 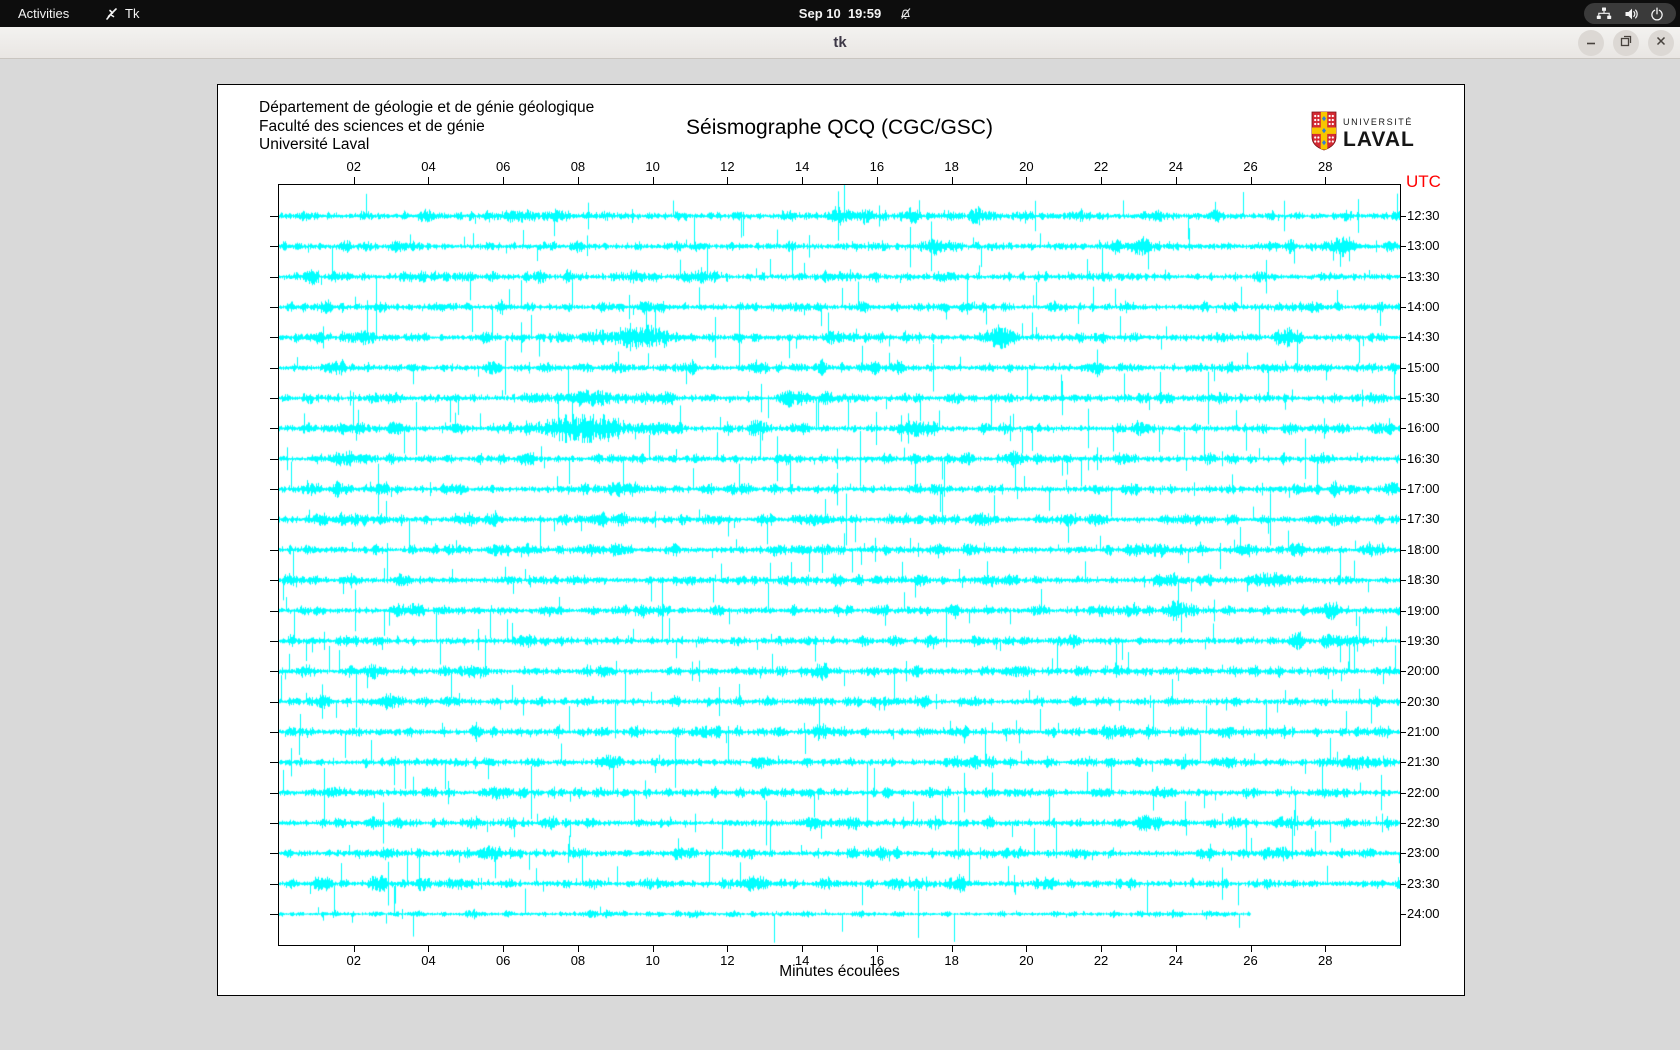 I want to click on utc-time-label: 19:30, so click(x=1423, y=640).